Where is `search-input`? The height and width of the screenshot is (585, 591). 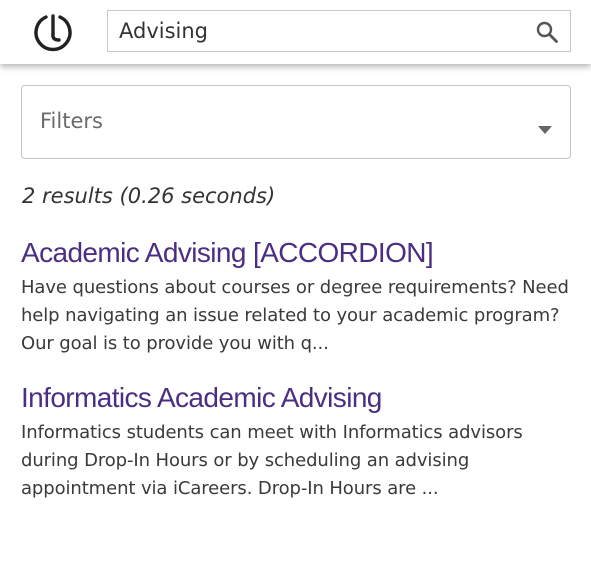 search-input is located at coordinates (318, 31).